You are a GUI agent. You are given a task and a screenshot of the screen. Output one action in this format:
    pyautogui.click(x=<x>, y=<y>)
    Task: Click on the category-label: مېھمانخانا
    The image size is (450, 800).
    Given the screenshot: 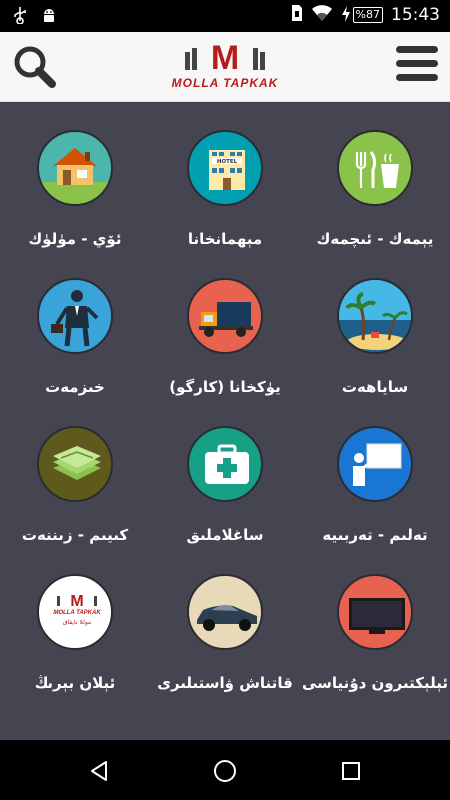 What is the action you would take?
    pyautogui.click(x=225, y=239)
    